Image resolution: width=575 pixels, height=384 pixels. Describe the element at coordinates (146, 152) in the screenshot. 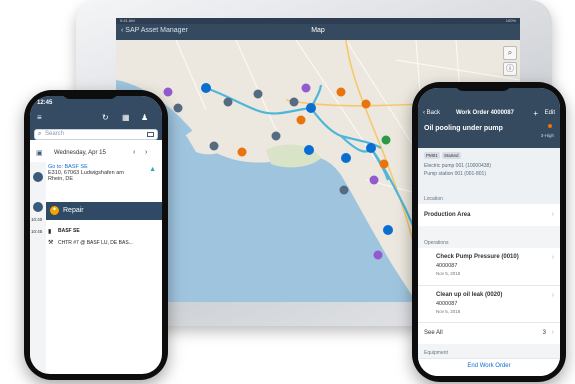

I see `next-day-button: ›` at that location.